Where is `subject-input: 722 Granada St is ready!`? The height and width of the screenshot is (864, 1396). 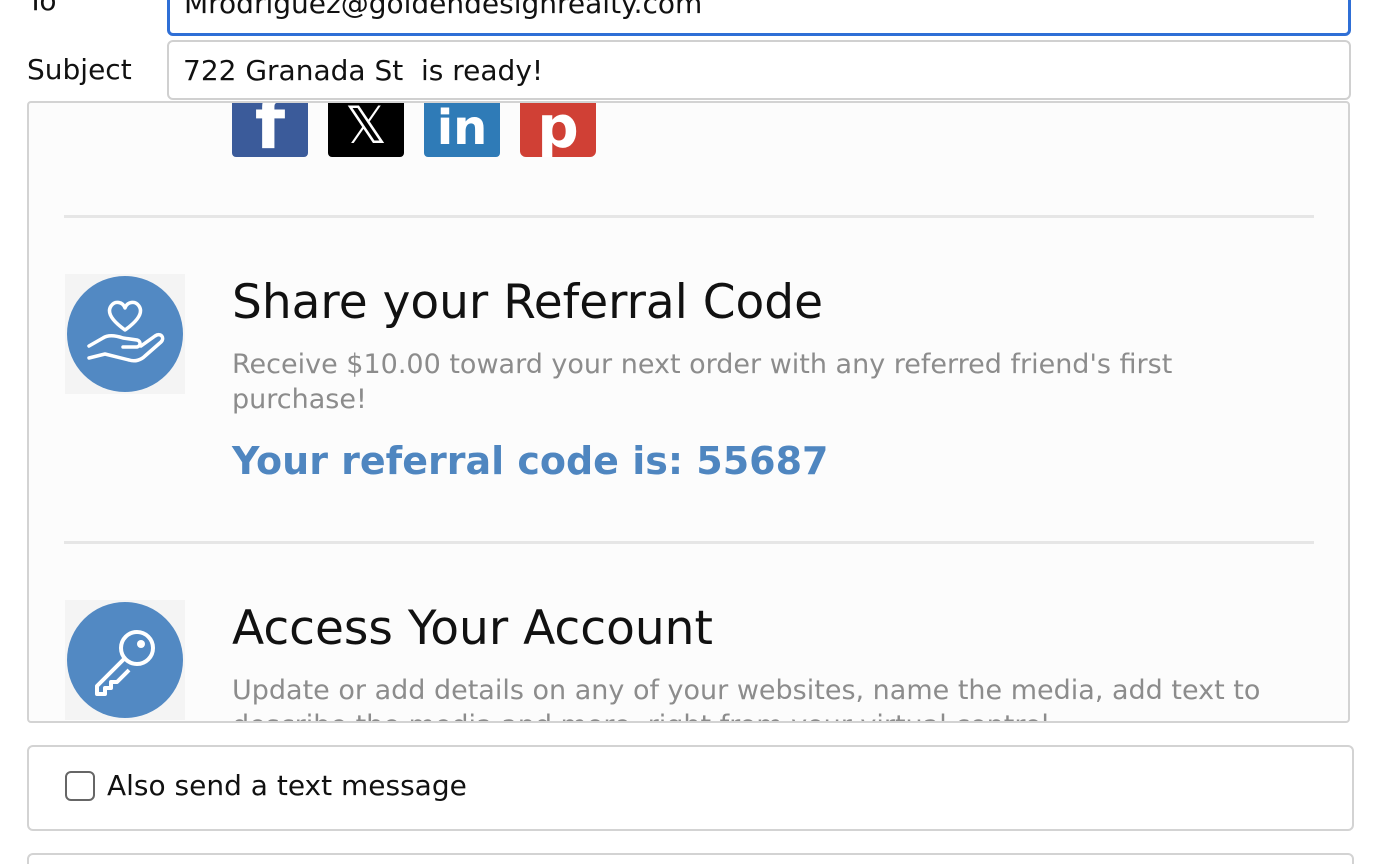 subject-input: 722 Granada St is ready! is located at coordinates (759, 70).